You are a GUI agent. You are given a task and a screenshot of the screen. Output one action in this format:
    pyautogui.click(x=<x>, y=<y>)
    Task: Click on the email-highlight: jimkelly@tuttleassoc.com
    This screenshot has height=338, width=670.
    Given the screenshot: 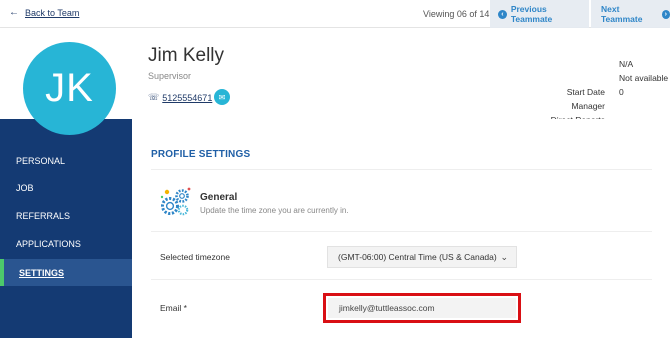 What is the action you would take?
    pyautogui.click(x=422, y=308)
    